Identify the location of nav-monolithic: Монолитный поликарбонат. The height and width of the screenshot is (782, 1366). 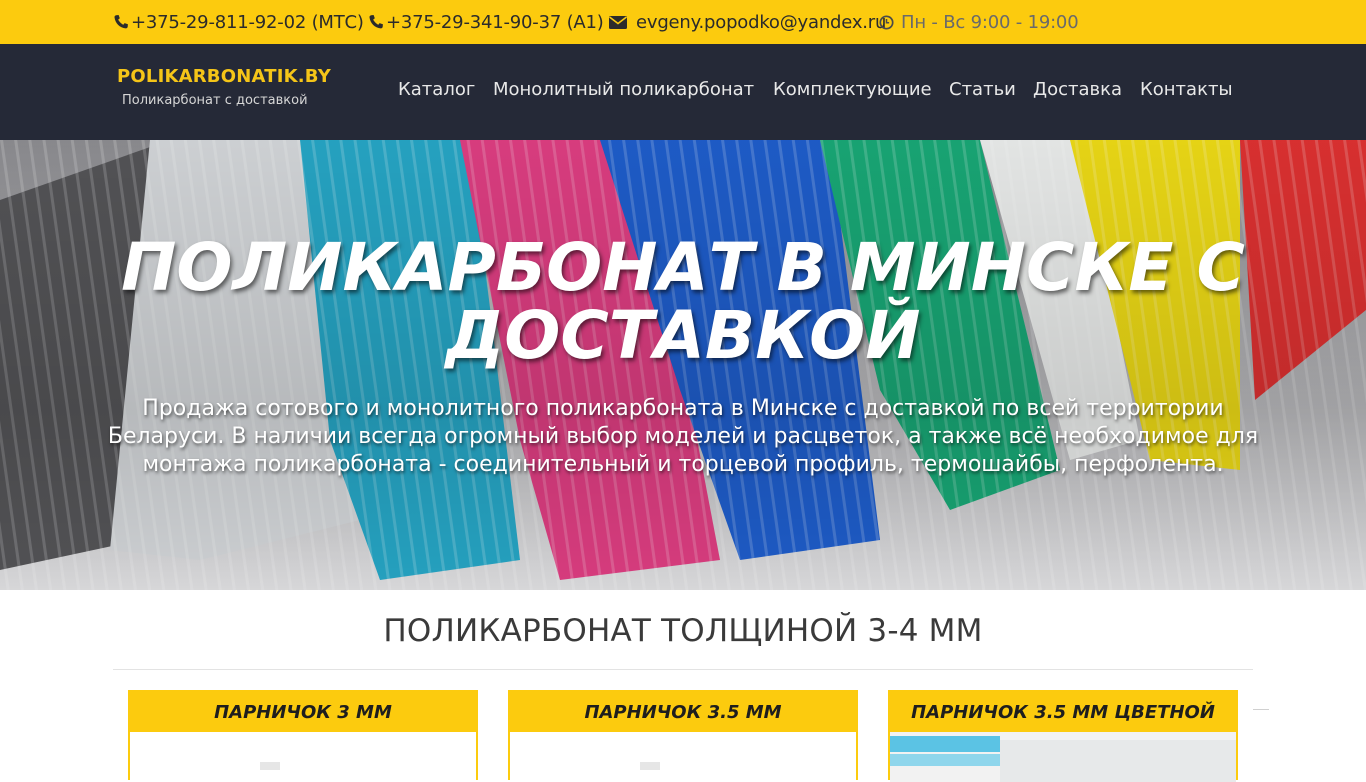
(623, 89).